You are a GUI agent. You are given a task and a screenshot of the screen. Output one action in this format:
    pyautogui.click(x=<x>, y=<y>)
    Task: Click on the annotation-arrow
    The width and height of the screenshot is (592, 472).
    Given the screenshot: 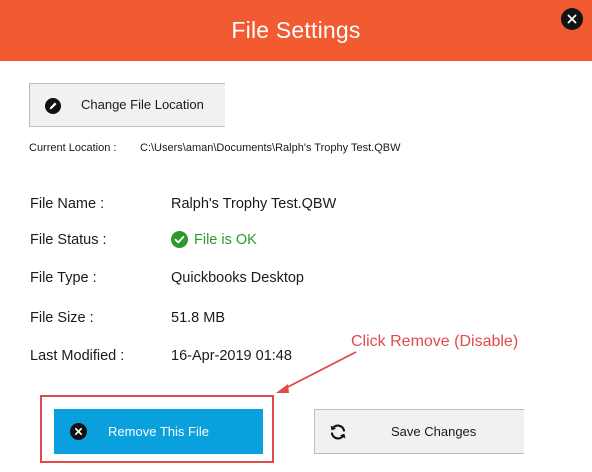 What is the action you would take?
    pyautogui.click(x=316, y=372)
    